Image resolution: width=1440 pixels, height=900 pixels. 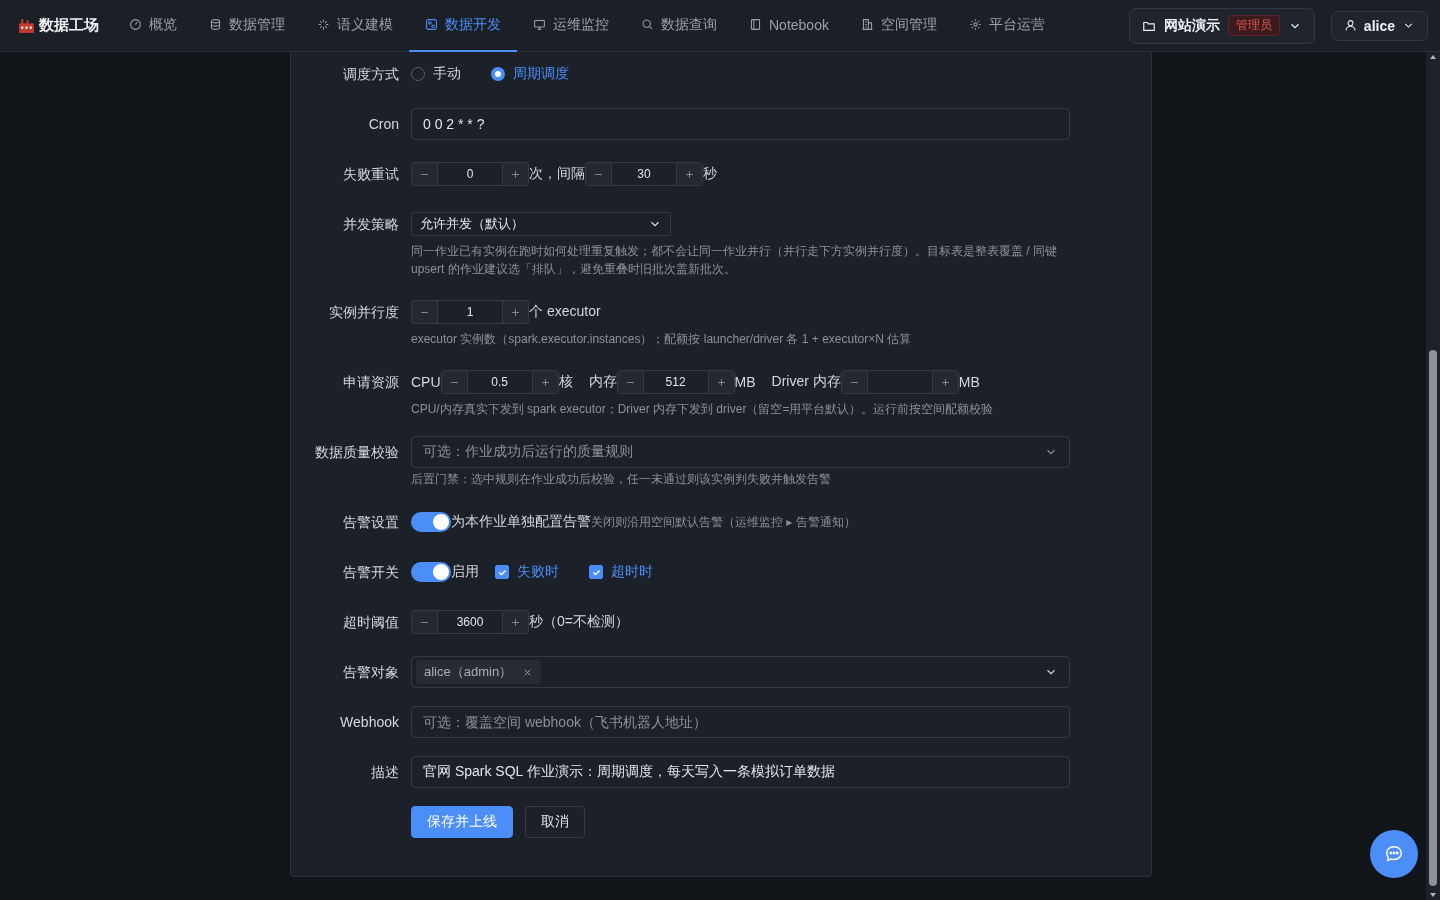 I want to click on help-text: 关闭则沿用空间默认告警（运维监控 ▸ 告警通知）, so click(x=723, y=522).